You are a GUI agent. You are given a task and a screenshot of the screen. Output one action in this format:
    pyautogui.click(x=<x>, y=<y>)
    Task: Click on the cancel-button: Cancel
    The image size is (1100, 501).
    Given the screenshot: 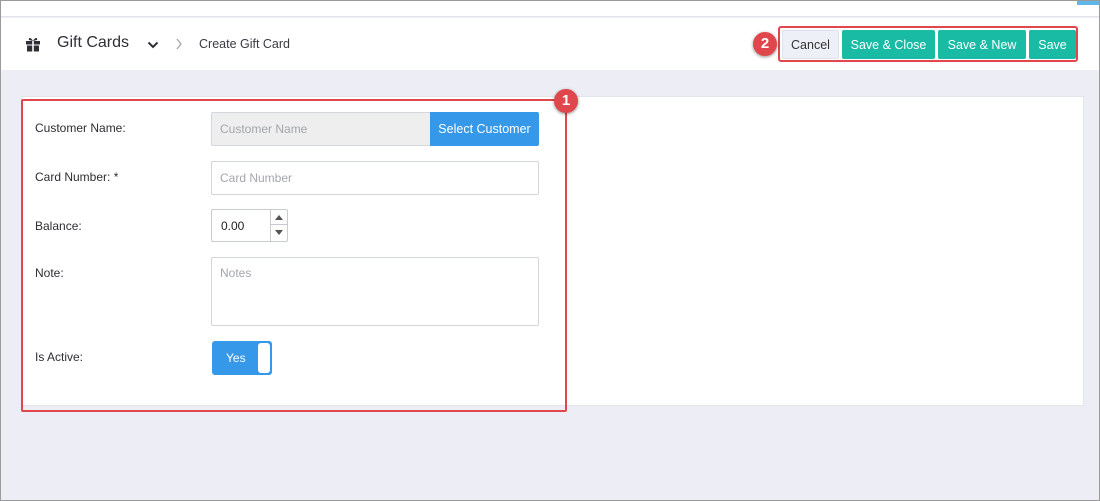 What is the action you would take?
    pyautogui.click(x=810, y=44)
    